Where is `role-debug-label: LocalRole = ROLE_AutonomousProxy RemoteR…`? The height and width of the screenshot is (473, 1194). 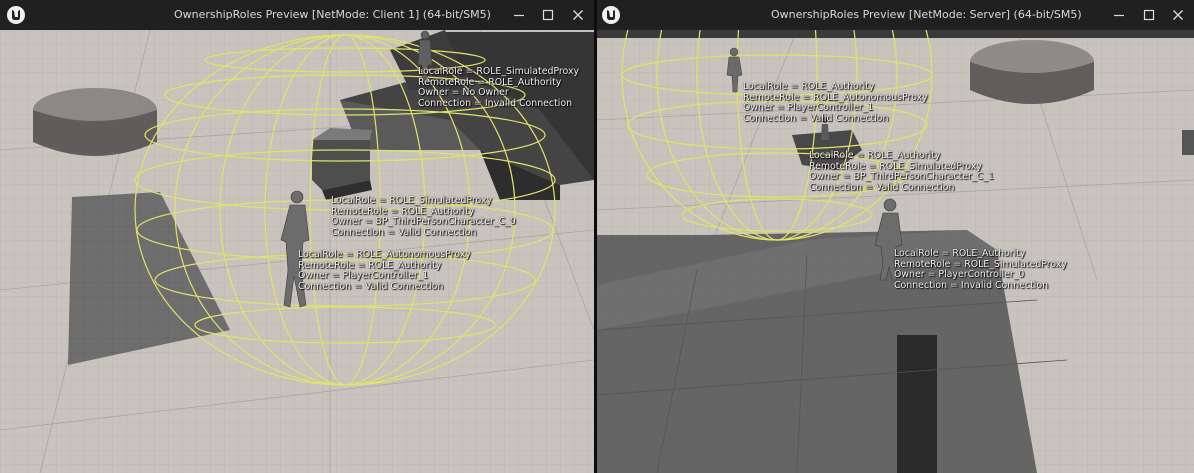 role-debug-label: LocalRole = ROLE_AutonomousProxy RemoteR… is located at coordinates (384, 270).